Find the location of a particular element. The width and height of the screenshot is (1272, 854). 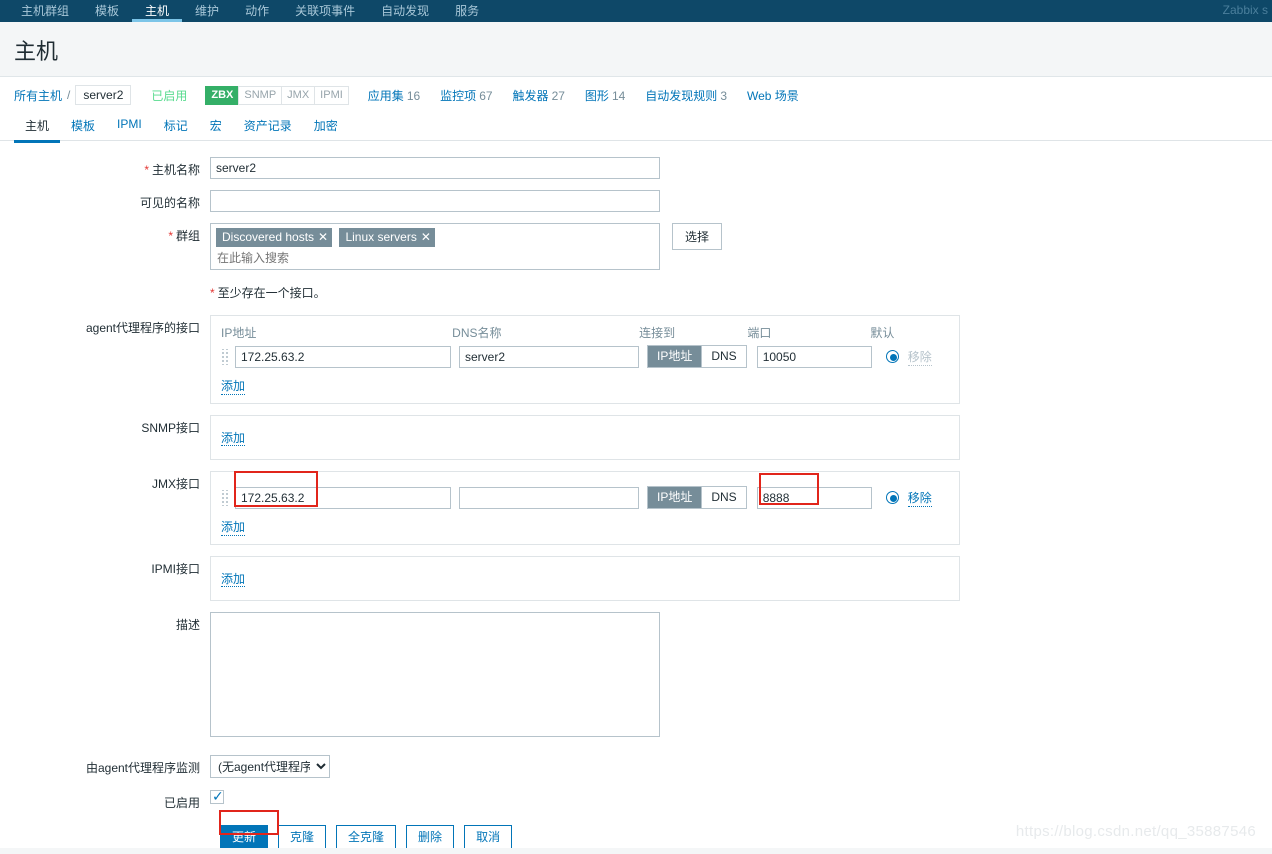

full-clone-button: 全克隆 is located at coordinates (366, 837).